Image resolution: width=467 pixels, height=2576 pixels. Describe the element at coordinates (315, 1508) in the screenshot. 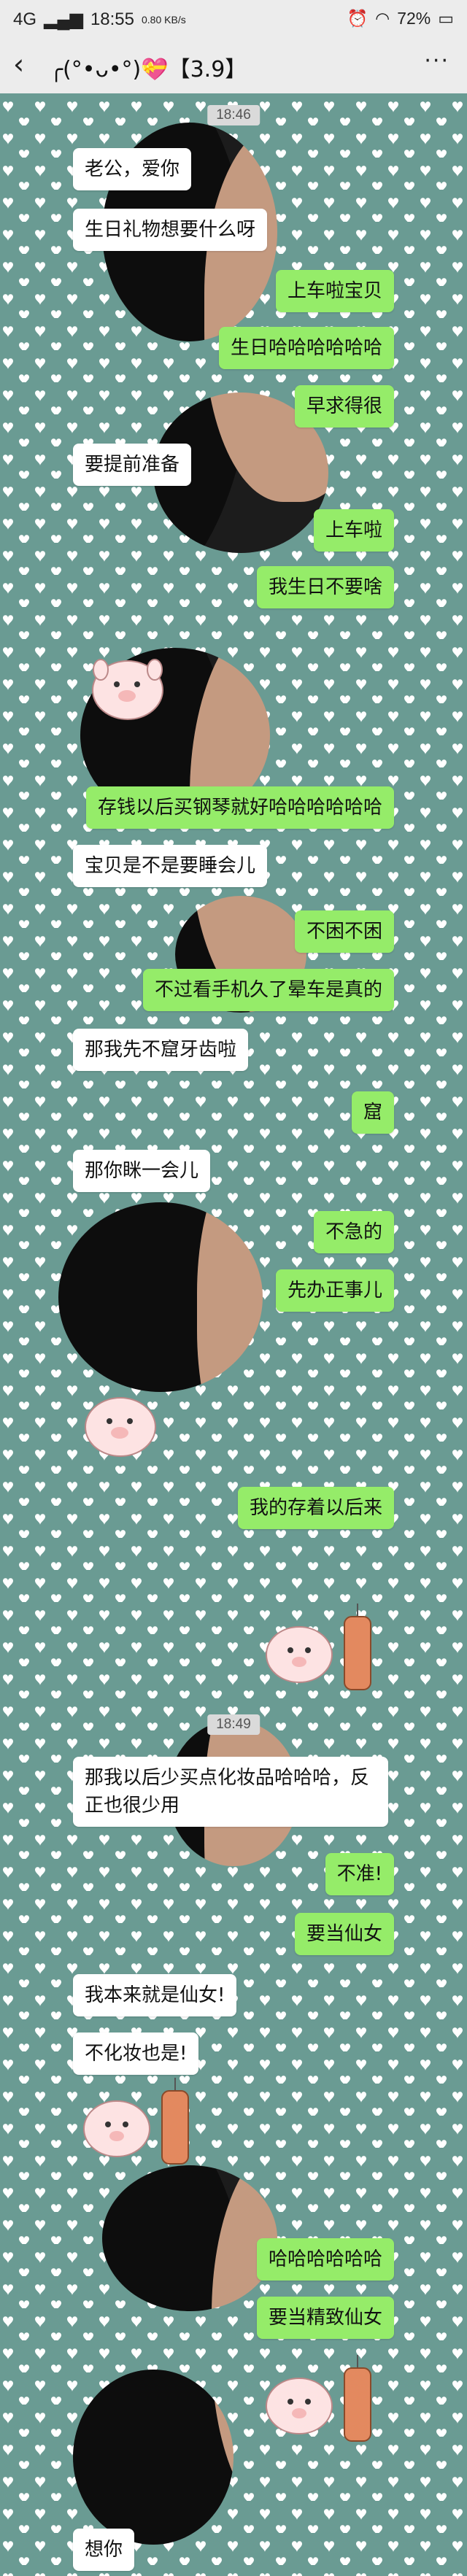

I see `message-right: 我的存着以后来` at that location.